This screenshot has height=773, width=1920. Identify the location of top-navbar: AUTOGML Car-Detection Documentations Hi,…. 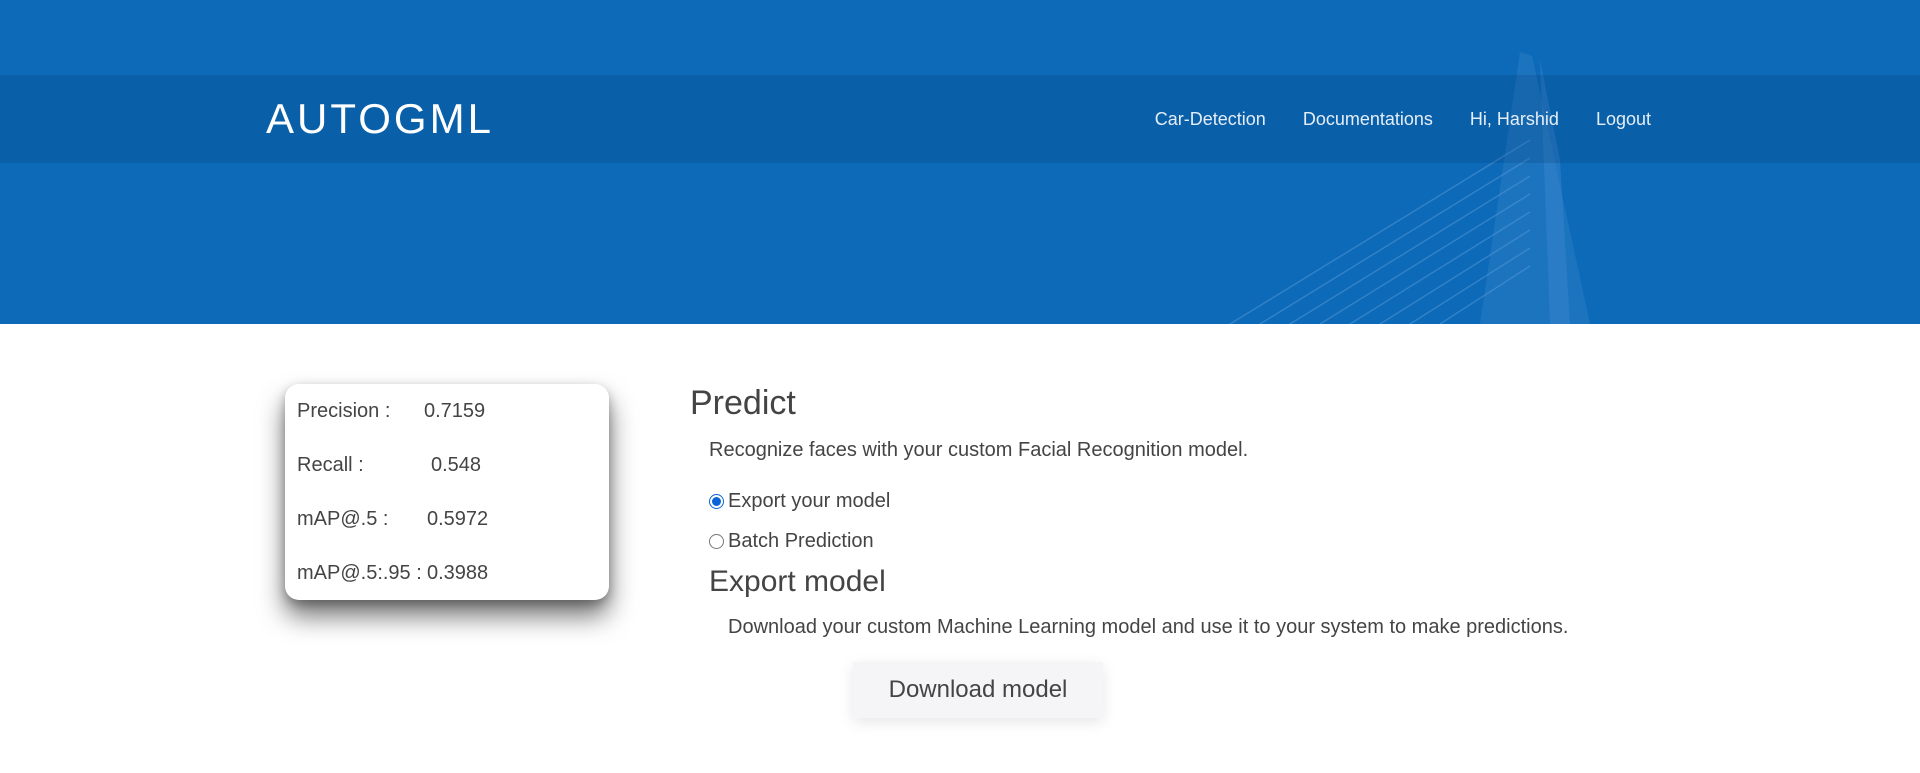
(960, 119).